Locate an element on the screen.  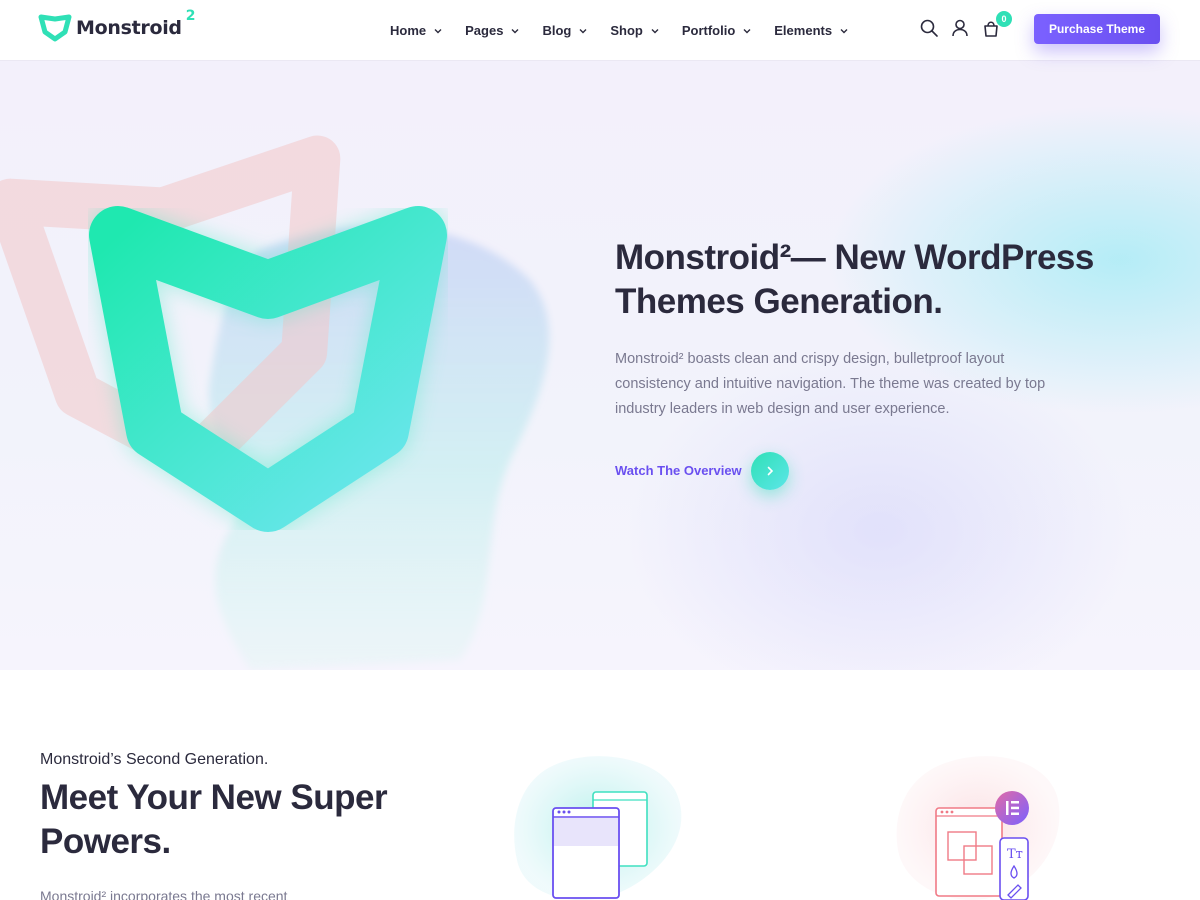
nav-label: Home is located at coordinates (408, 30).